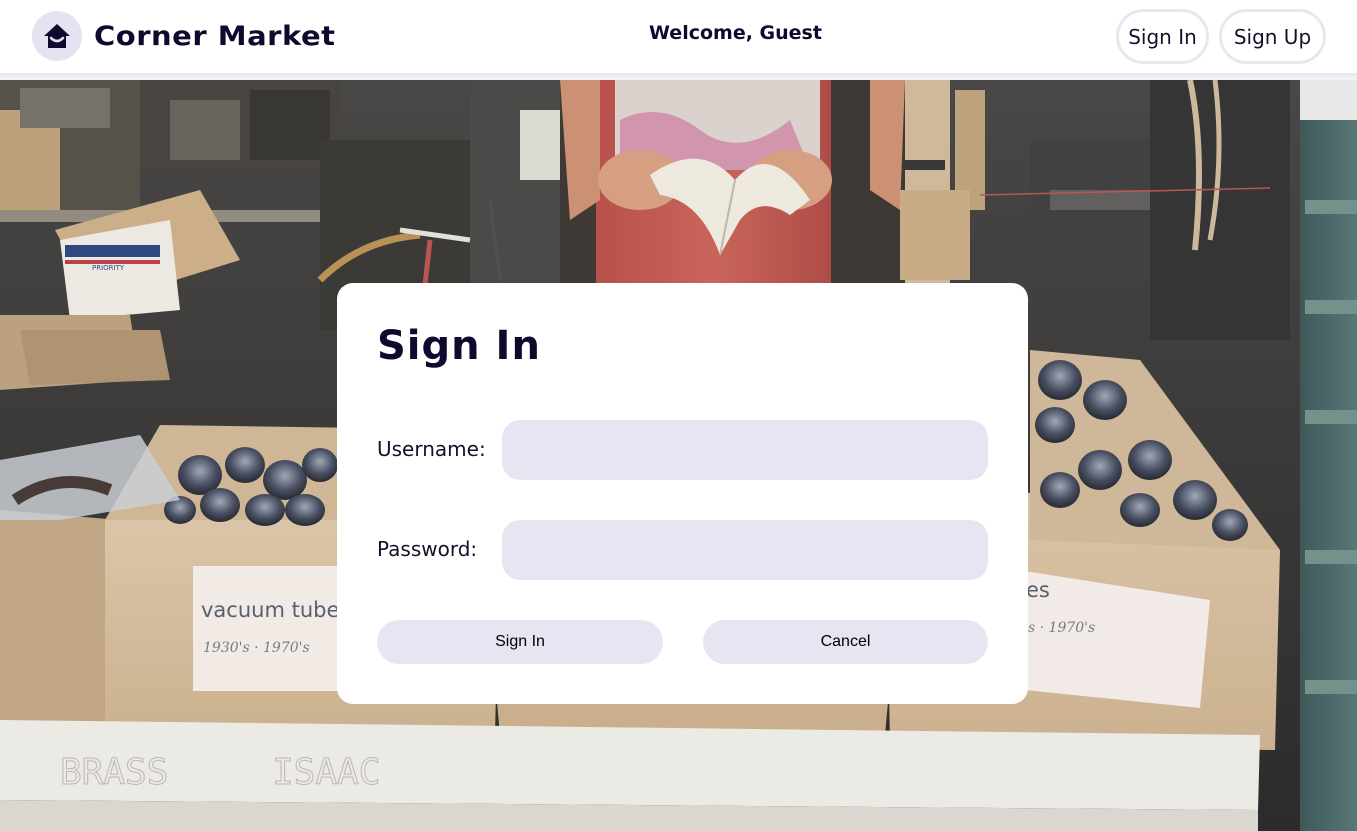  What do you see at coordinates (745, 450) in the screenshot?
I see `username-input` at bounding box center [745, 450].